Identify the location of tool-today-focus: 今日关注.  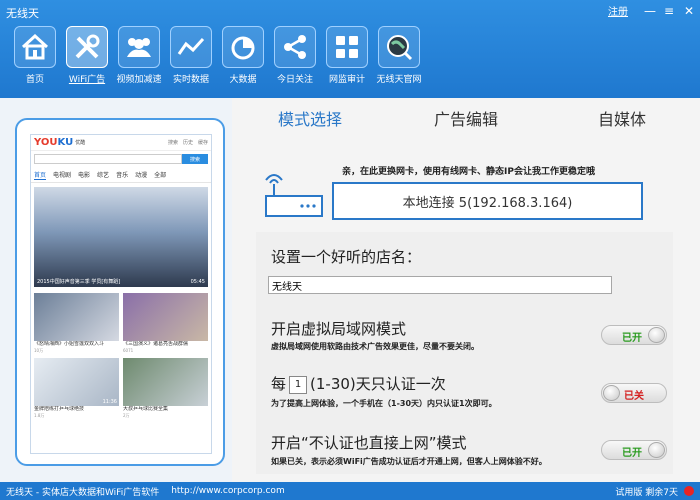
(295, 55).